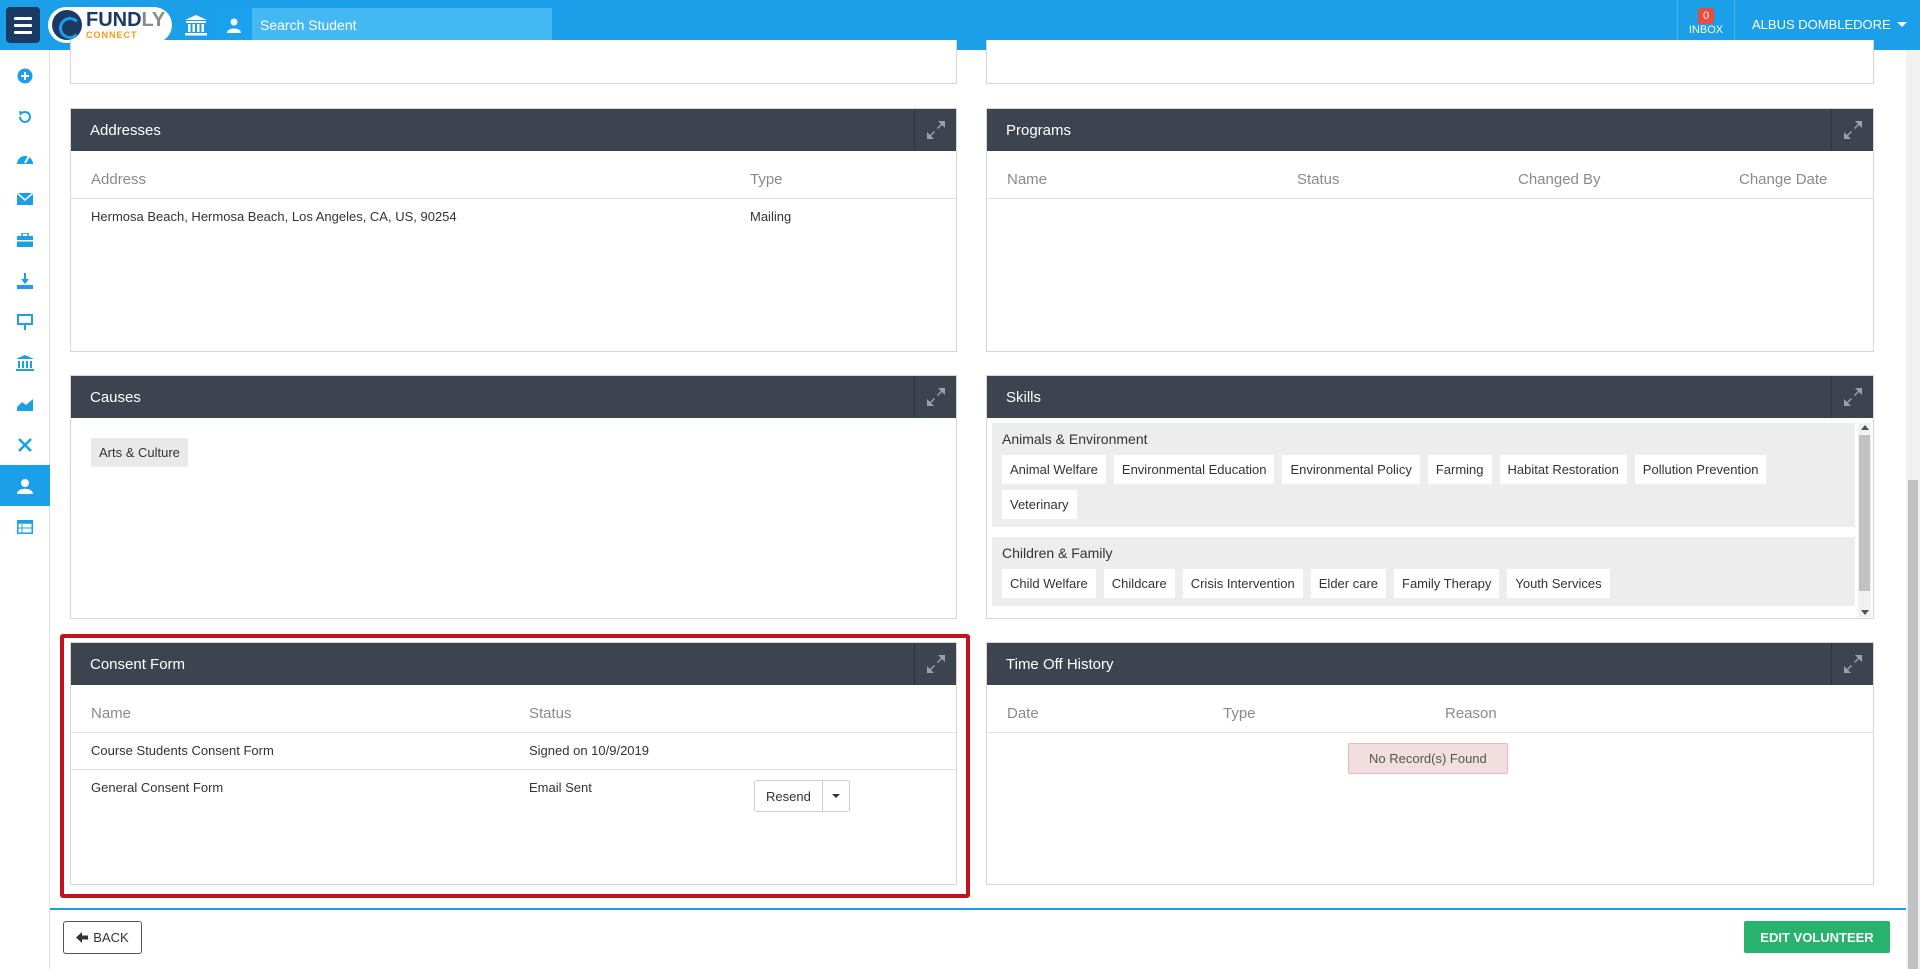 The image size is (1920, 969). Describe the element at coordinates (1023, 713) in the screenshot. I see `column-header: Date` at that location.